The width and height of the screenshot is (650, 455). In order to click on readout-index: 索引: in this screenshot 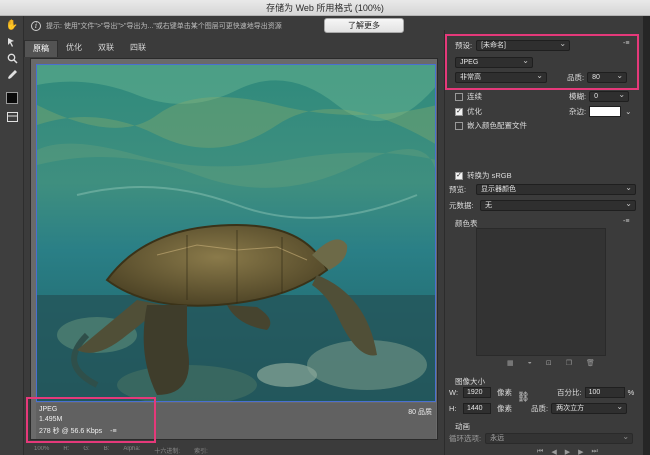, I will do `click(201, 452)`.